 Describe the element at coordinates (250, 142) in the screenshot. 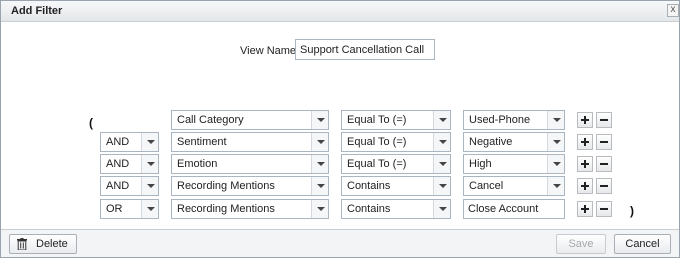

I see `field-select: Sentiment` at that location.